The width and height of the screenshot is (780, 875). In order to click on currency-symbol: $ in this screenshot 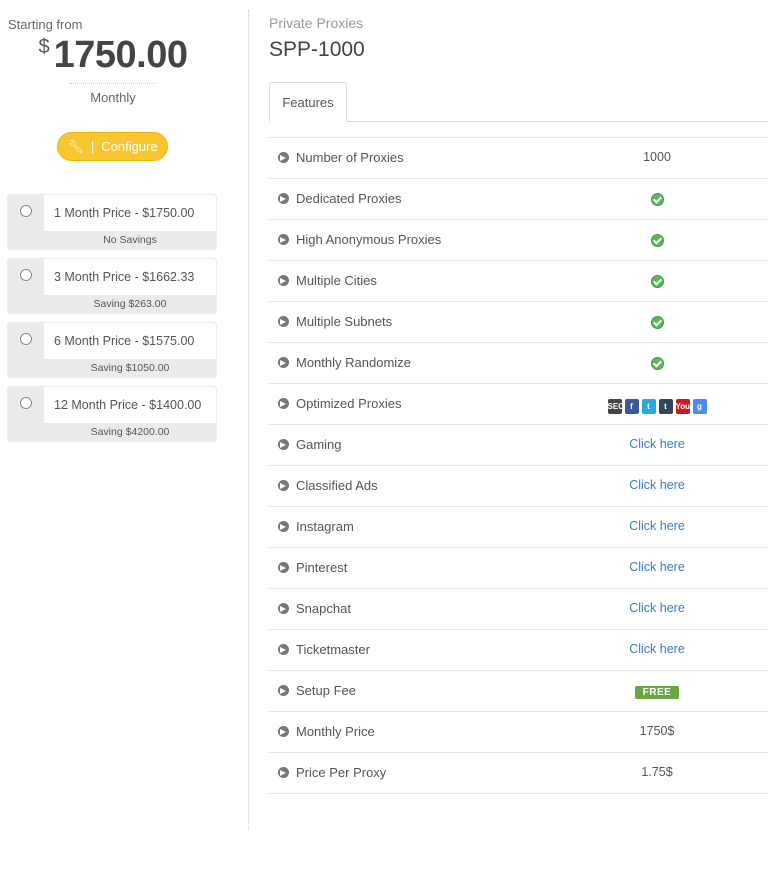, I will do `click(44, 47)`.